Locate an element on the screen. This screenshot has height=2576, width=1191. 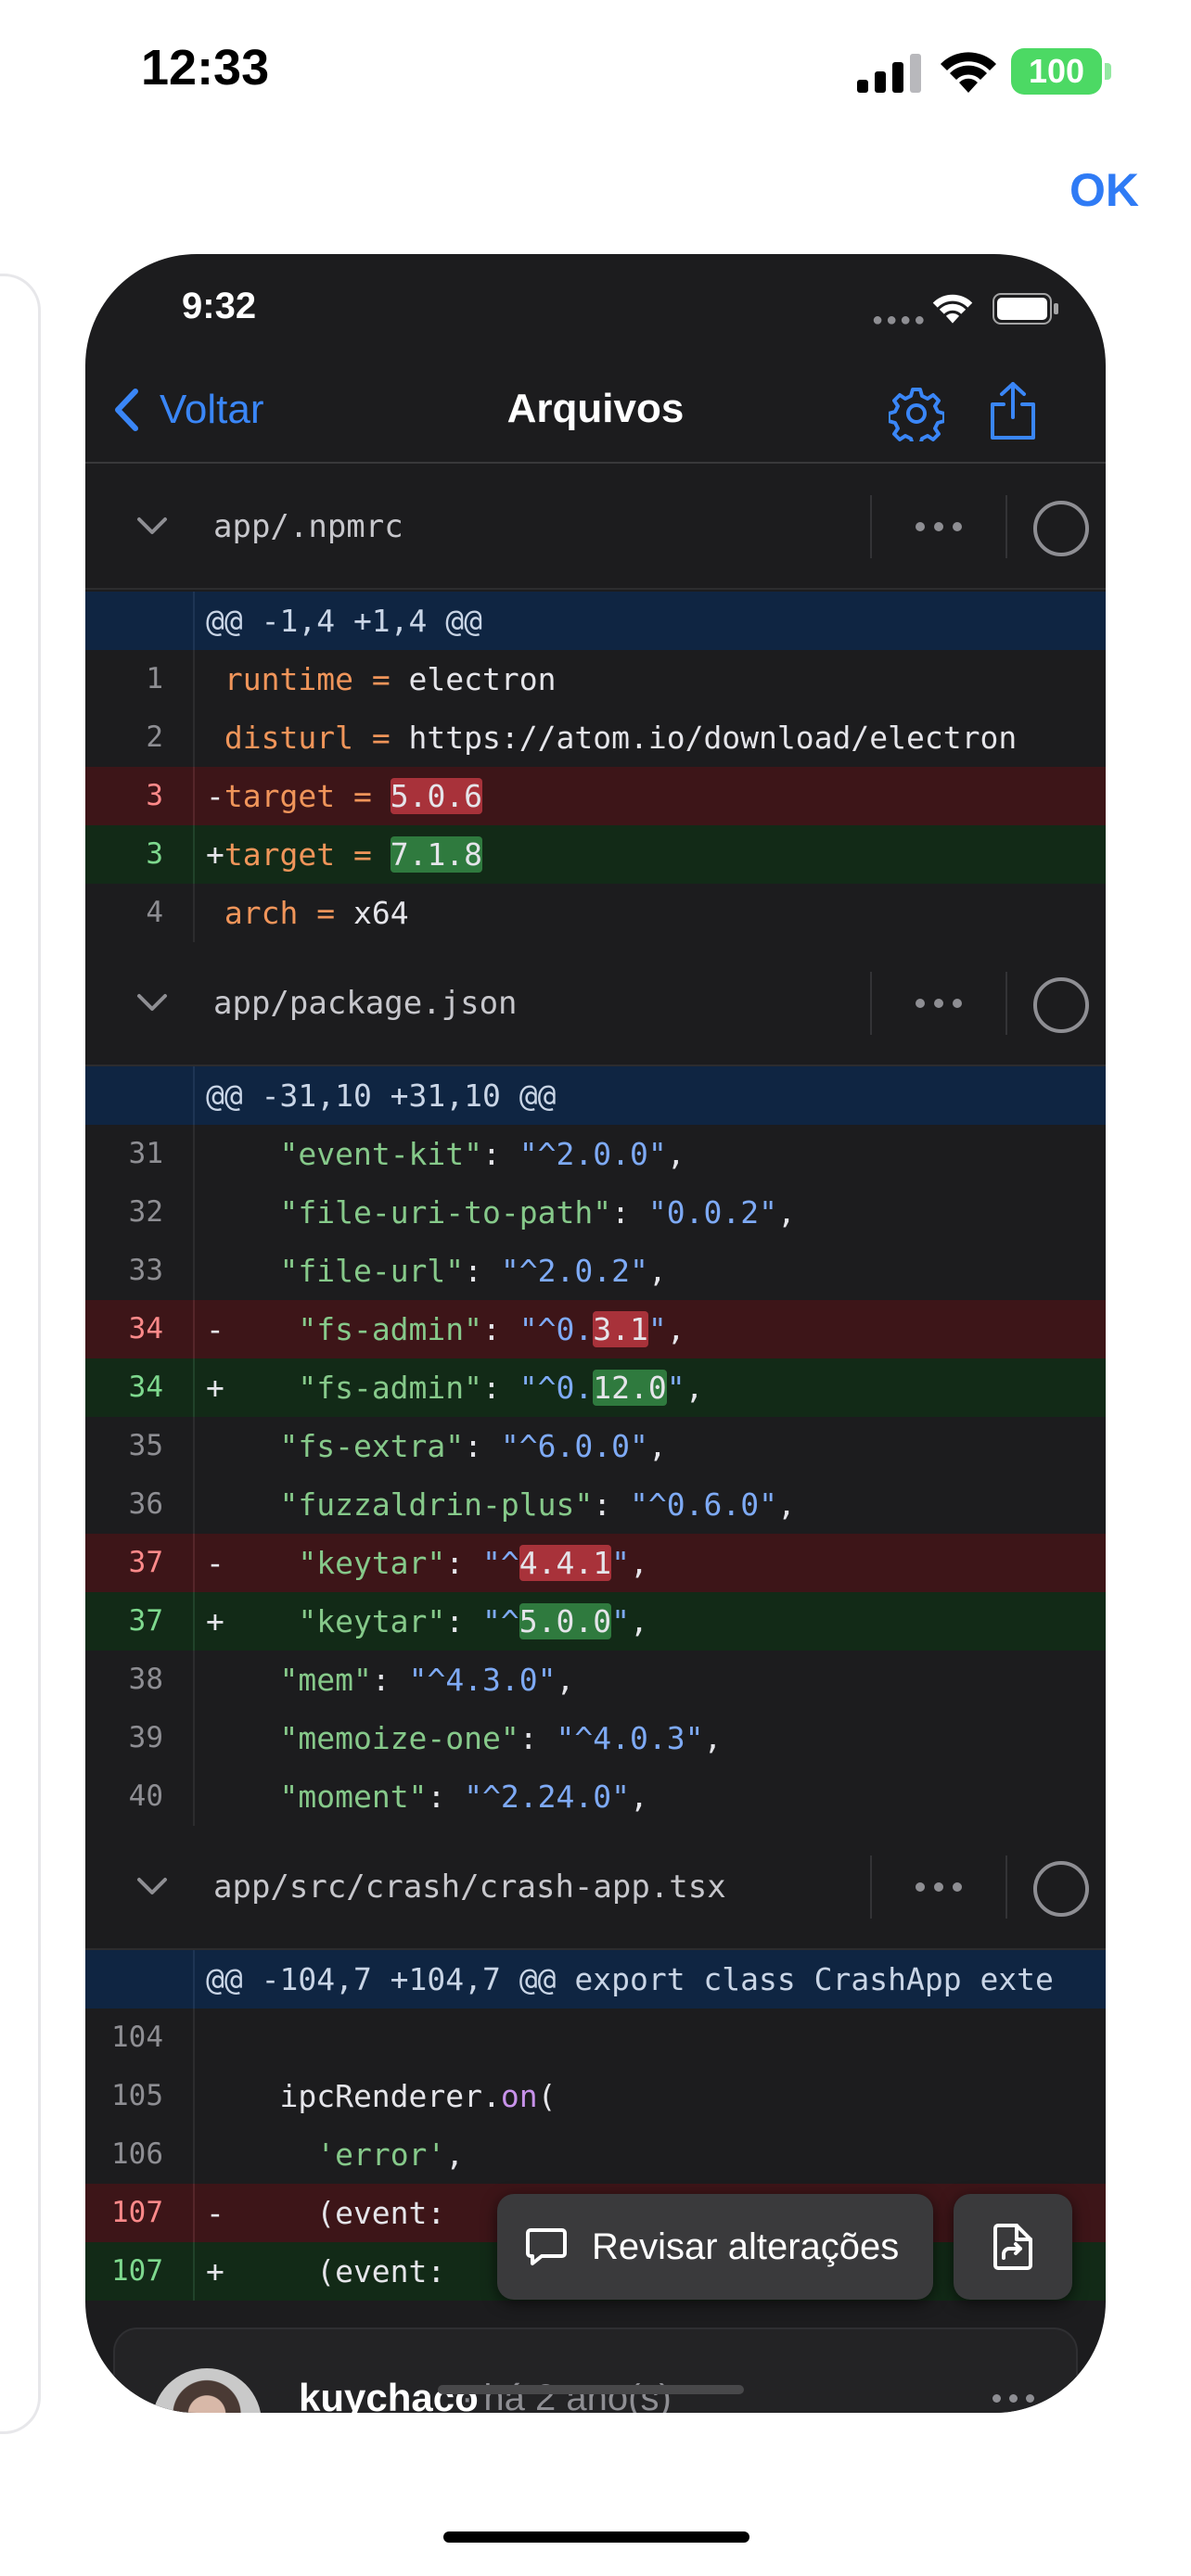
code-line: 35 "fs-extra": "^6.0.0", is located at coordinates (595, 1446).